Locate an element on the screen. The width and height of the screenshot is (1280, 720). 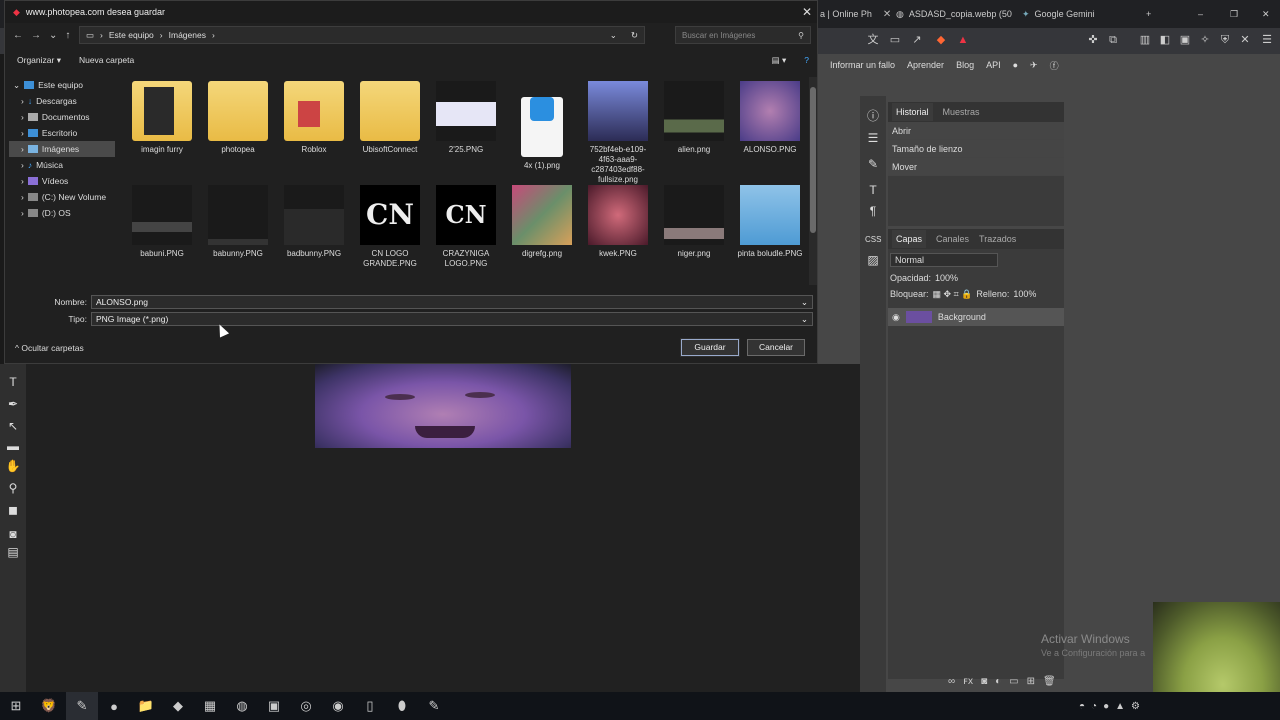
app-icon: ◉ is located at coordinates (338, 706).